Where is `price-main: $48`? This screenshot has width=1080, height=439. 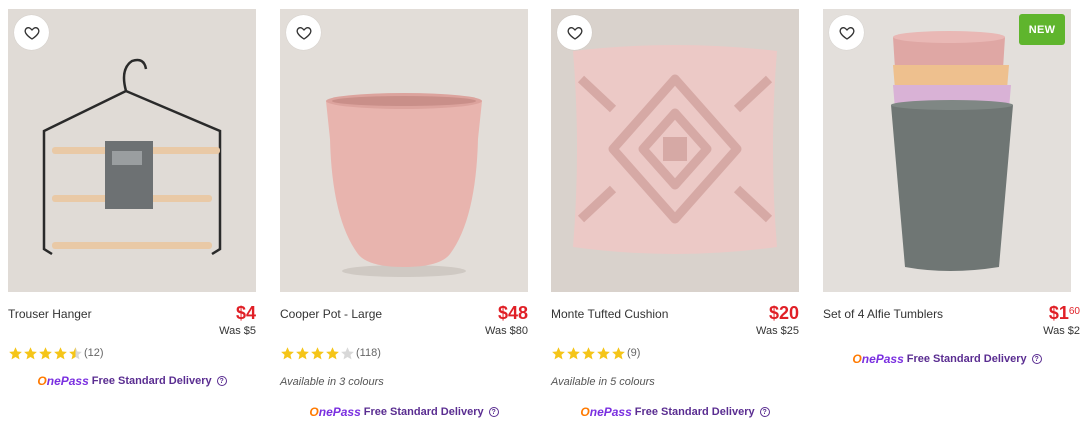 price-main: $48 is located at coordinates (512, 313).